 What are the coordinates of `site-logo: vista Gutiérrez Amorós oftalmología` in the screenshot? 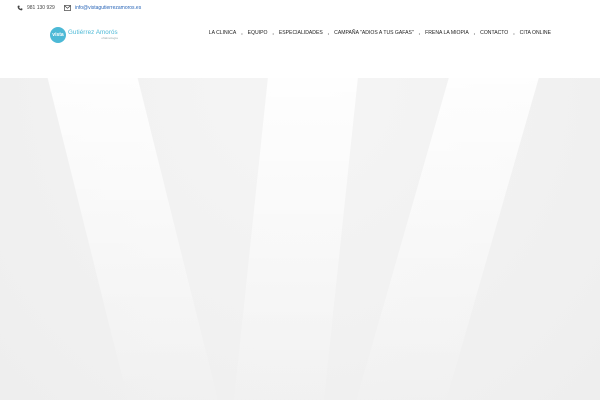 It's located at (84, 35).